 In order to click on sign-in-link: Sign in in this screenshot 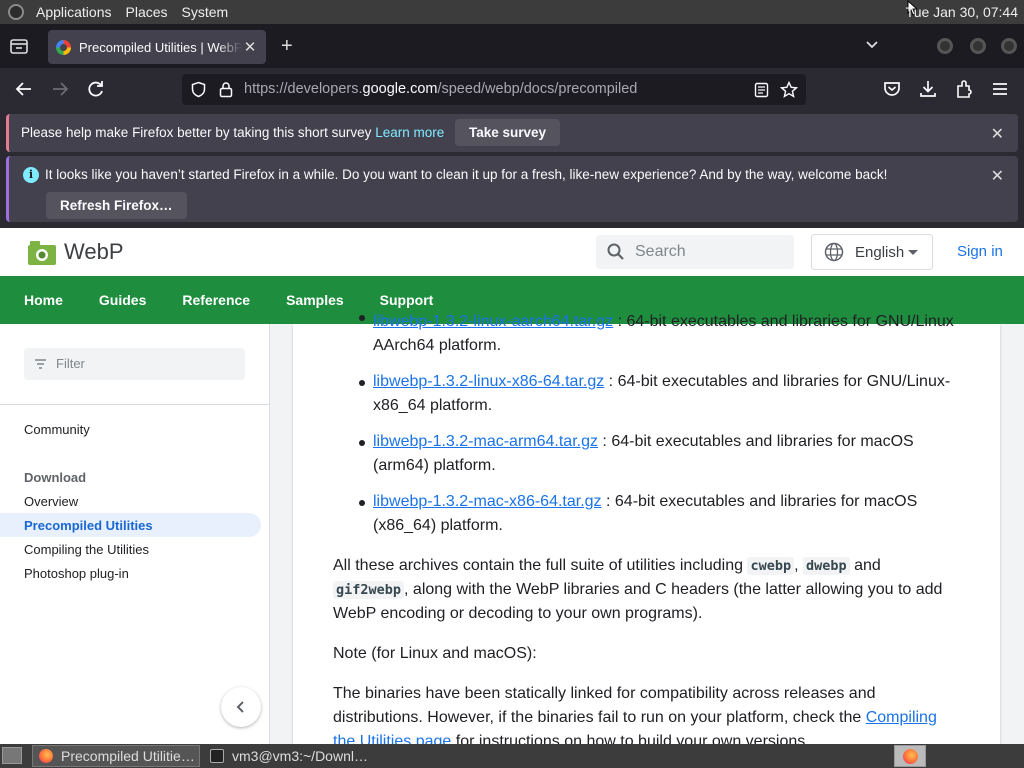, I will do `click(980, 251)`.